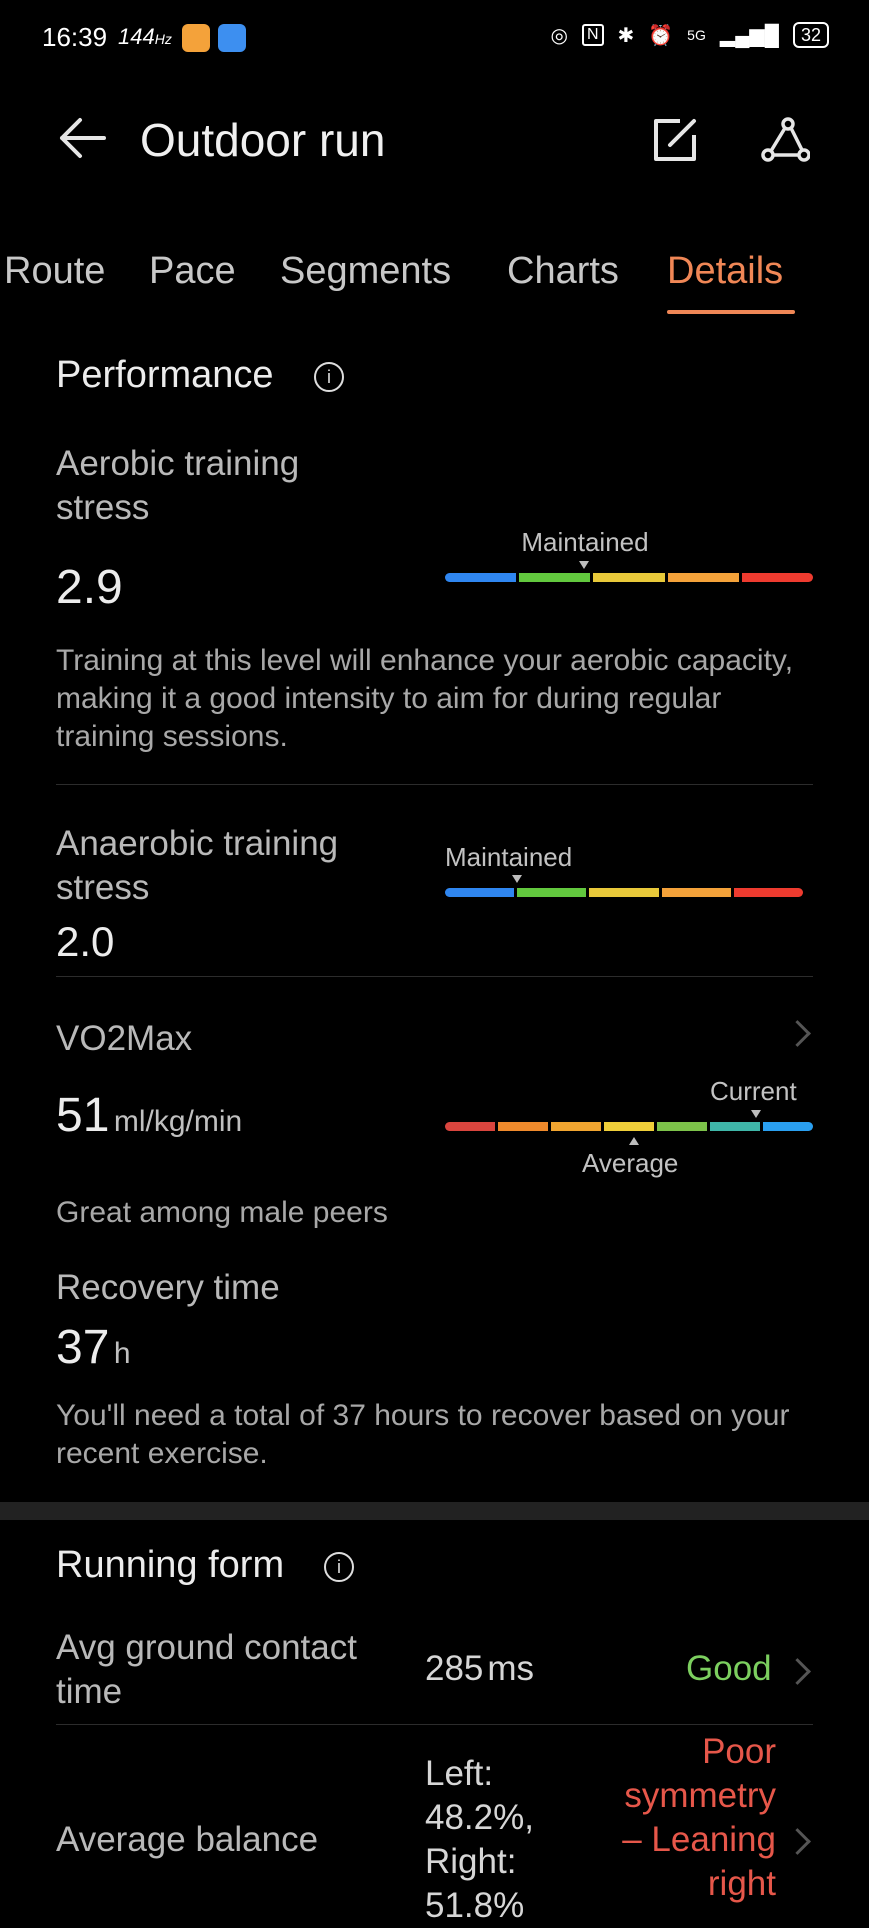 This screenshot has height=1928, width=869. Describe the element at coordinates (725, 271) in the screenshot. I see `tab-details: Details` at that location.